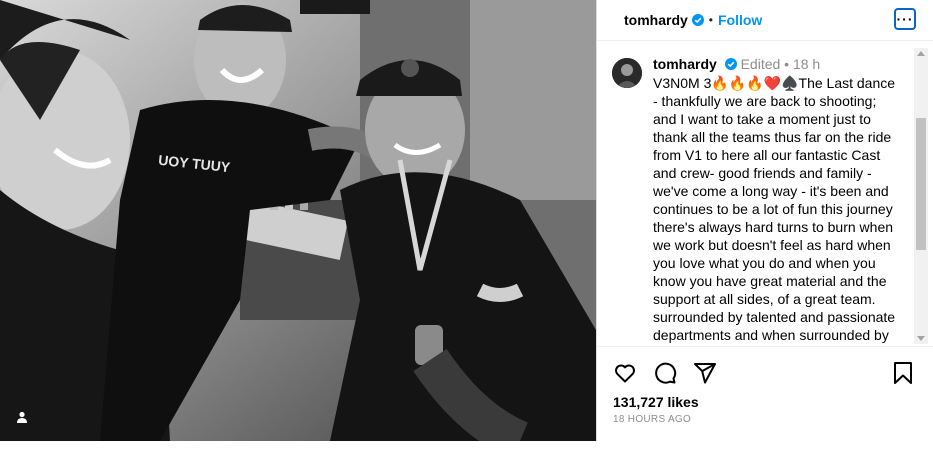 This screenshot has width=933, height=451. What do you see at coordinates (806, 64) in the screenshot?
I see `caption-time: 18 h` at bounding box center [806, 64].